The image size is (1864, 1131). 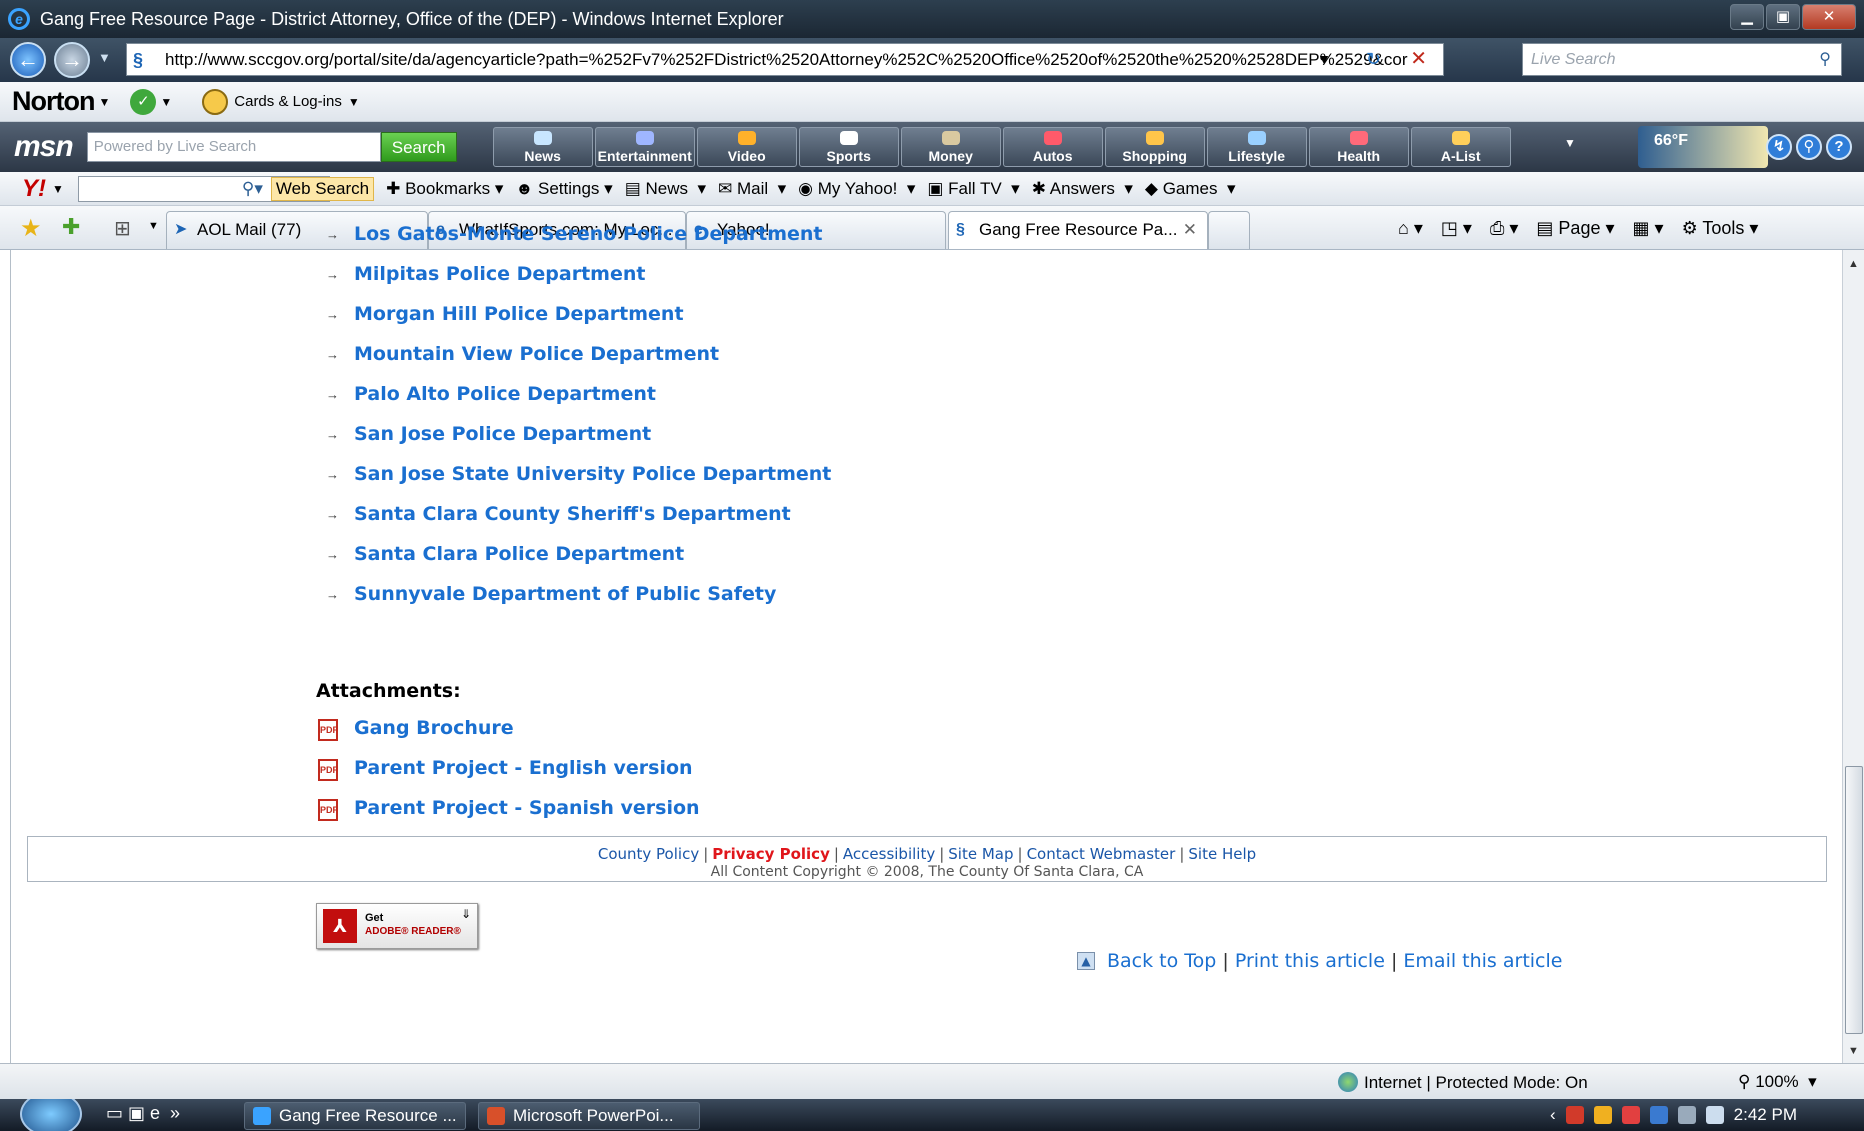 I want to click on footer-link: Accessibility, so click(x=889, y=854).